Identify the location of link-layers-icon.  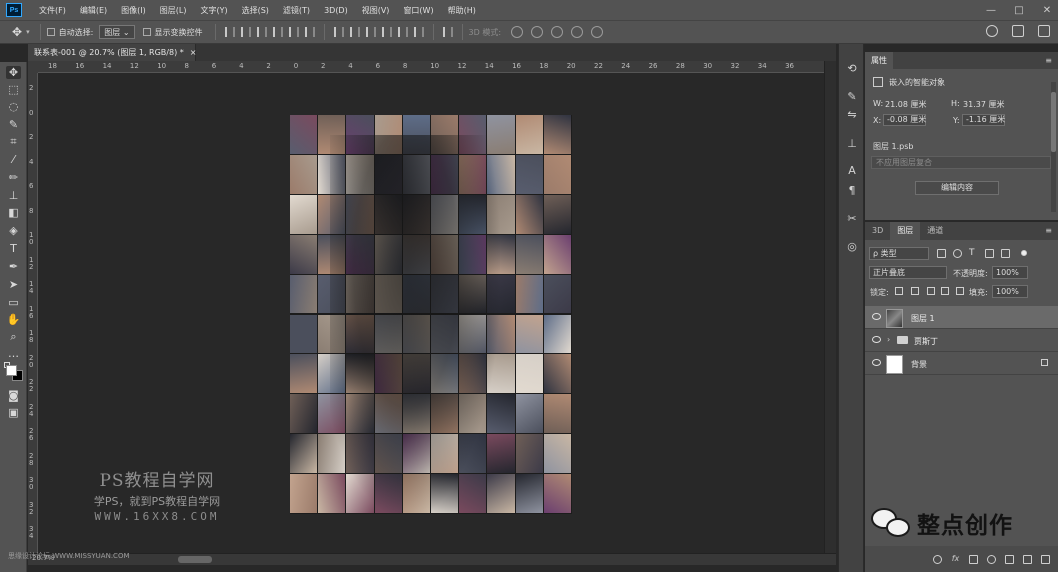
(937, 559).